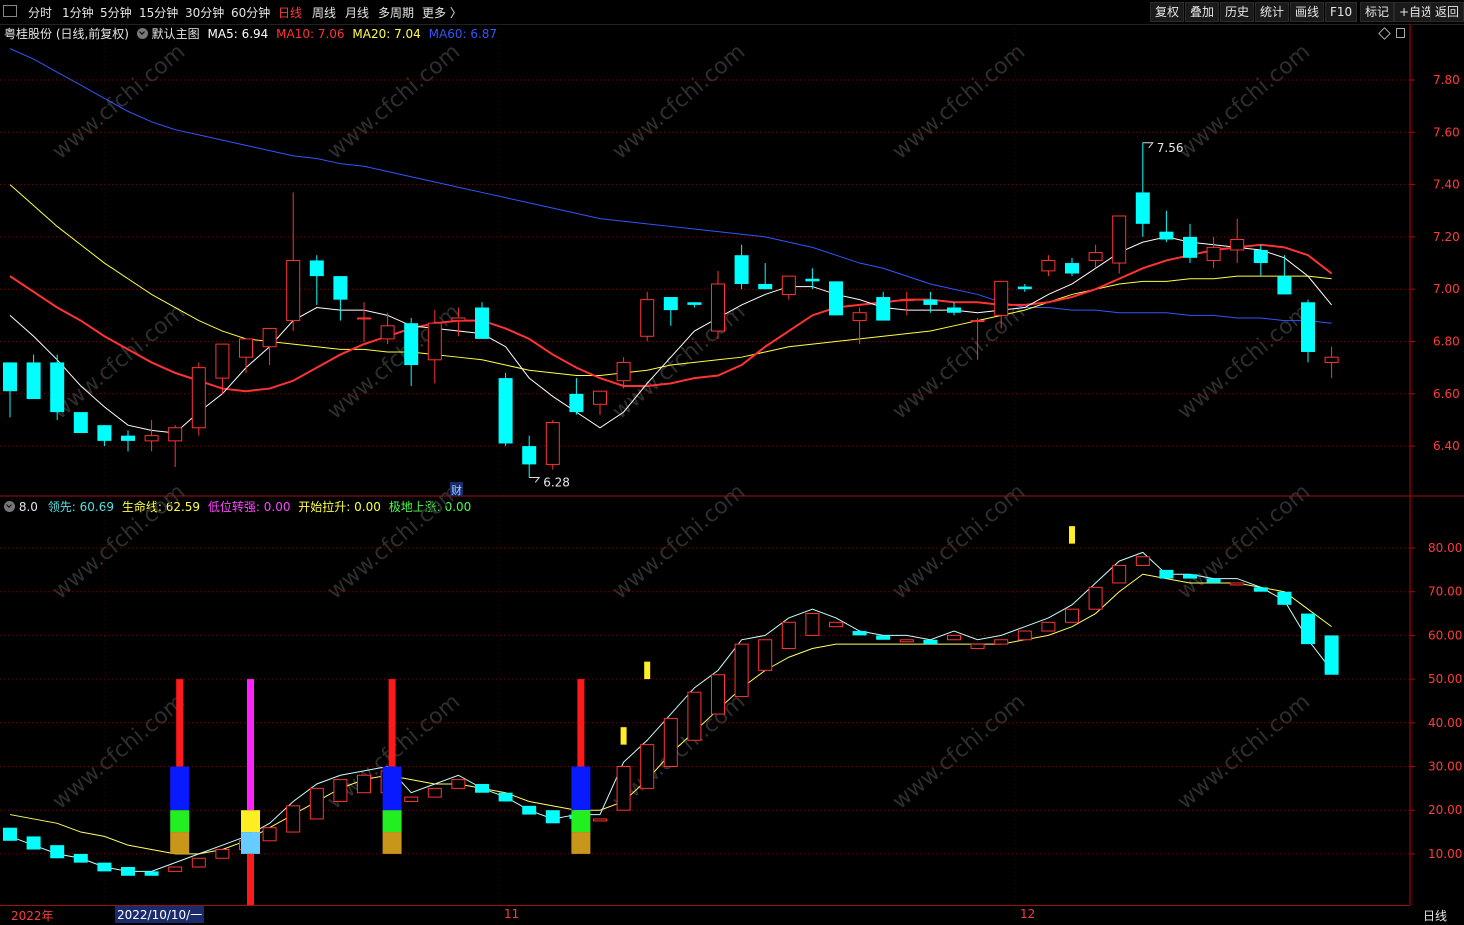 The height and width of the screenshot is (925, 1464). Describe the element at coordinates (512, 914) in the screenshot. I see `time-label-nov: 11` at that location.